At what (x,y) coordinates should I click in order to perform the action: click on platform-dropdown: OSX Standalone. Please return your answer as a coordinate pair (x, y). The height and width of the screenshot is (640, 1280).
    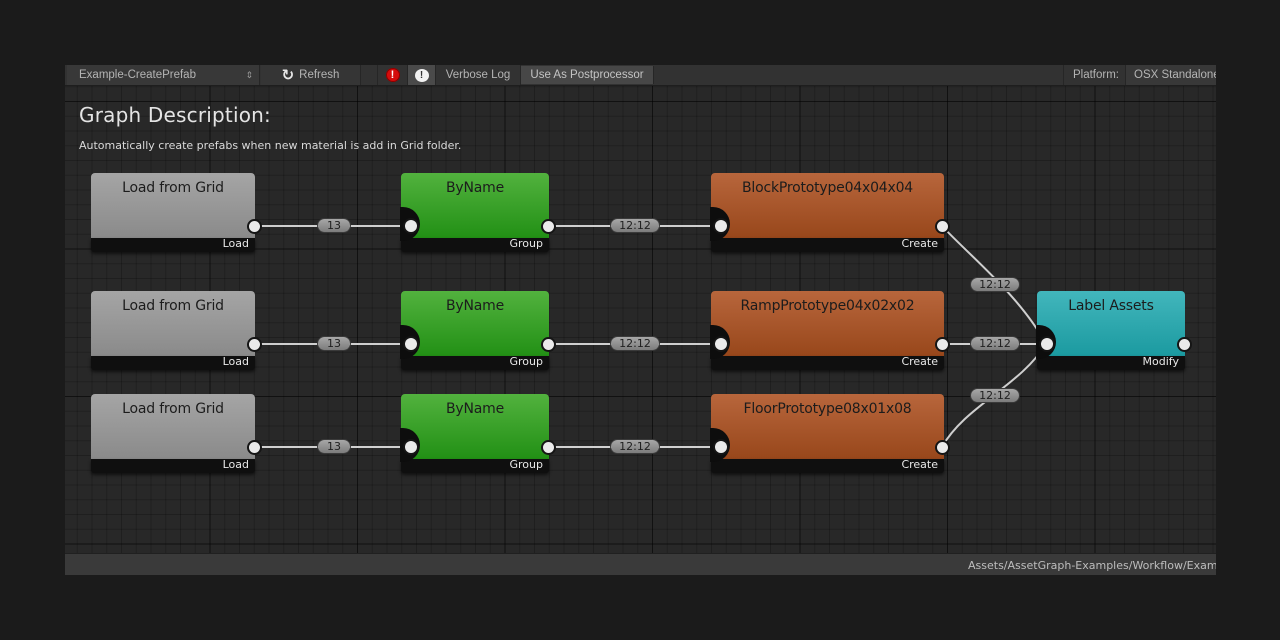
    Looking at the image, I should click on (1171, 75).